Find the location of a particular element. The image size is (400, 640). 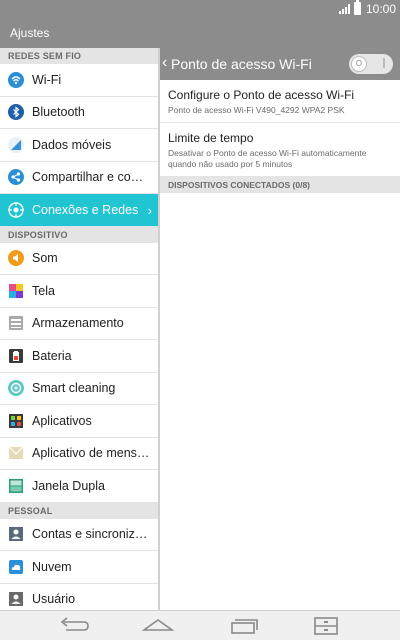

battery-status-icon is located at coordinates (357, 7).